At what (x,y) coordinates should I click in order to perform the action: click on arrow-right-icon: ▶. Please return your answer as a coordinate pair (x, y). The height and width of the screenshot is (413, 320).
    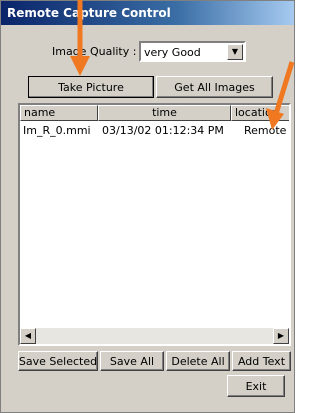
    Looking at the image, I should click on (281, 336).